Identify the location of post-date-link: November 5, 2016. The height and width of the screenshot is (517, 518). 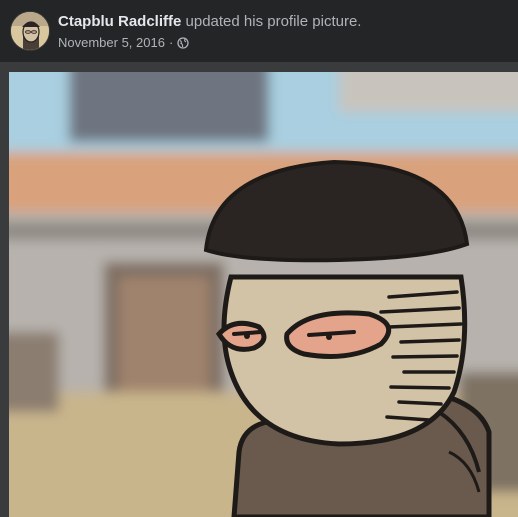
(111, 43).